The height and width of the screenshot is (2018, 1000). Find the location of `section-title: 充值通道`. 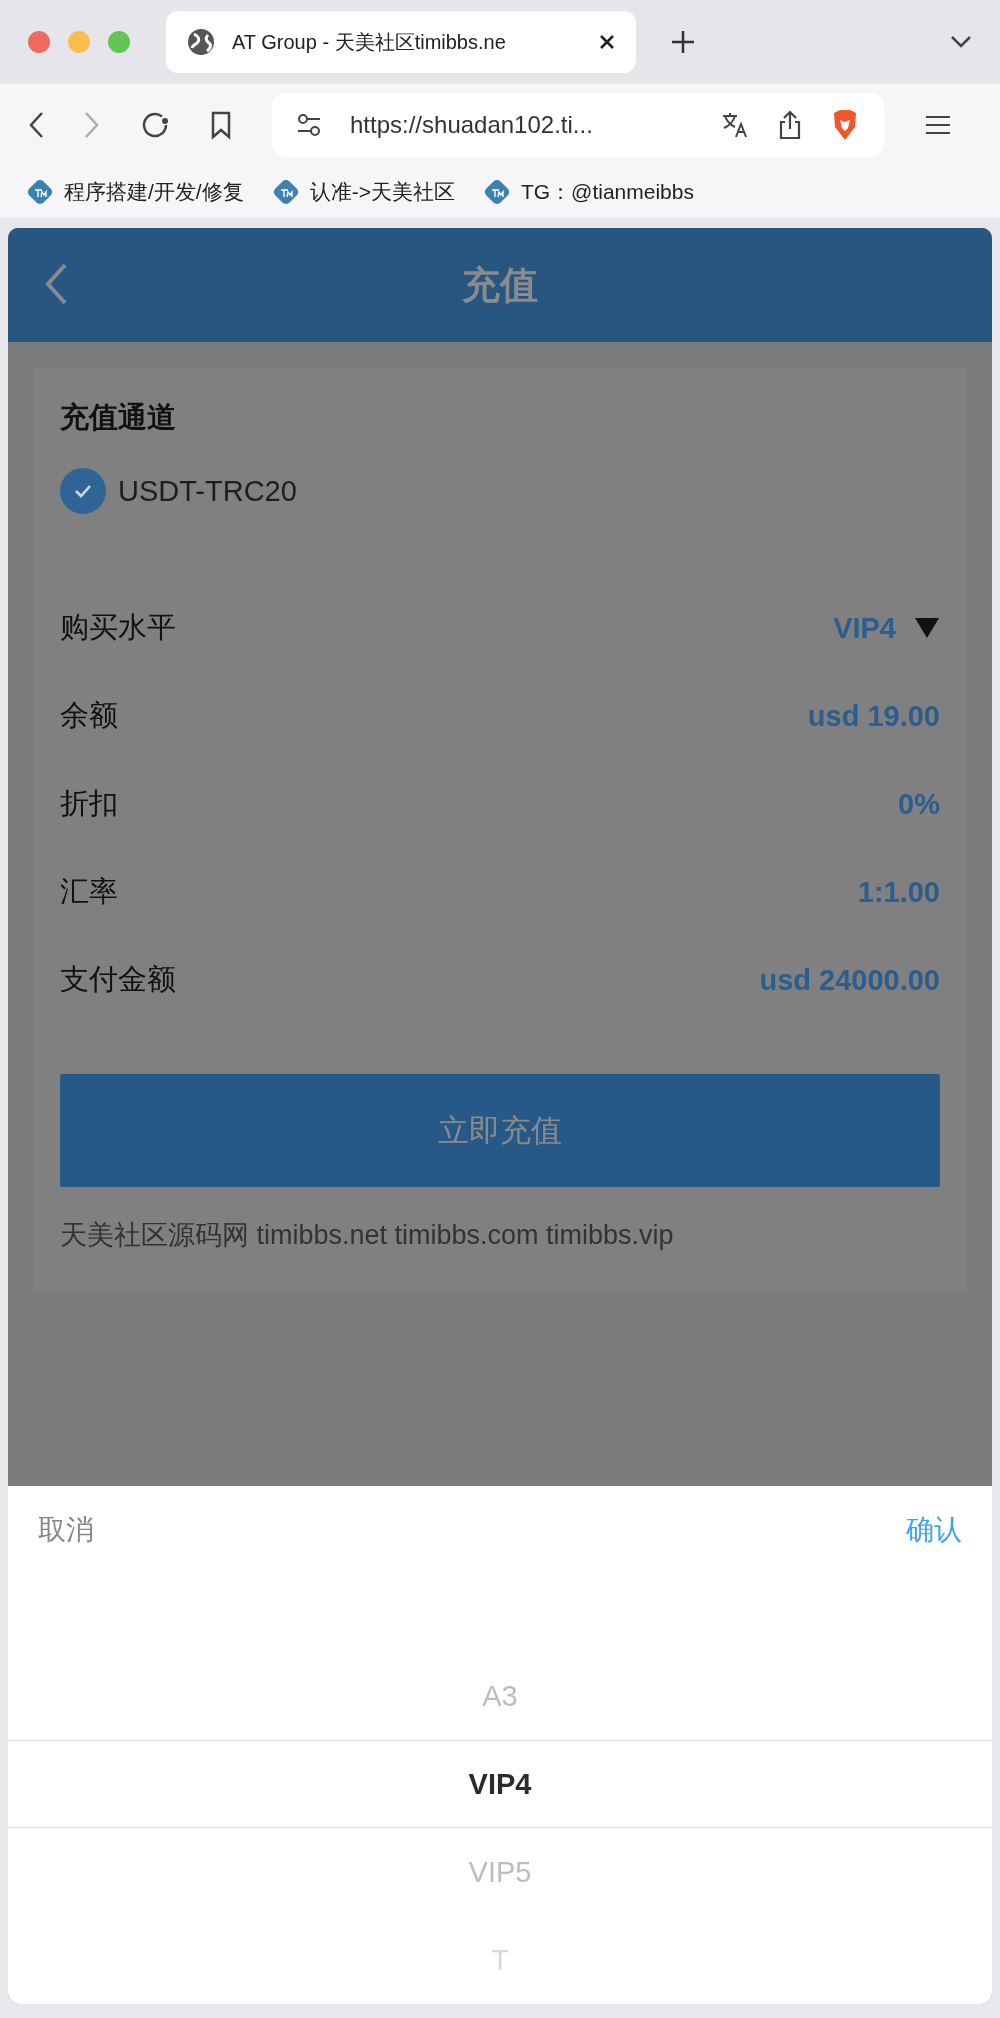

section-title: 充值通道 is located at coordinates (118, 417).